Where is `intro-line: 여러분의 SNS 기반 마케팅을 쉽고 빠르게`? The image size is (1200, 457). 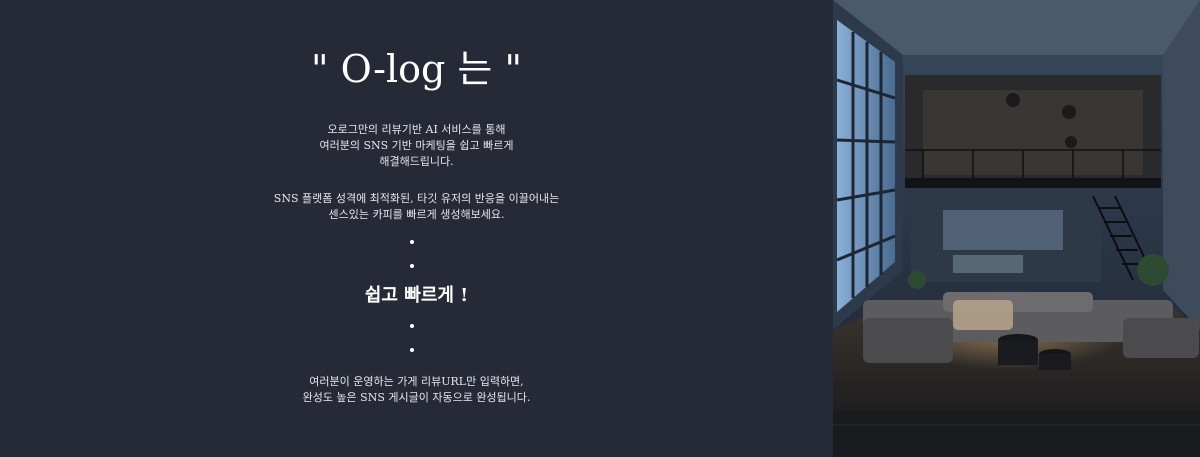
intro-line: 여러분의 SNS 기반 마케팅을 쉽고 빠르게 is located at coordinates (416, 145).